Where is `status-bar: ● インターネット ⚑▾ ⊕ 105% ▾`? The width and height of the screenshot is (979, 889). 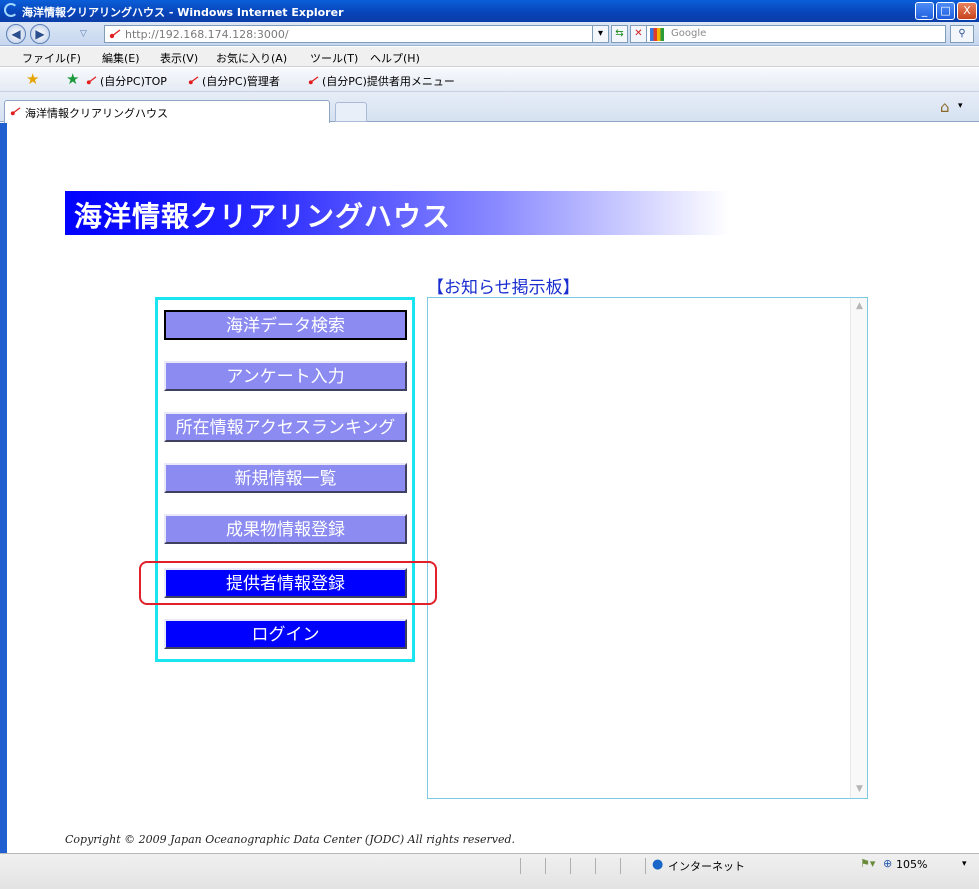 status-bar: ● インターネット ⚑▾ ⊕ 105% ▾ is located at coordinates (489, 871).